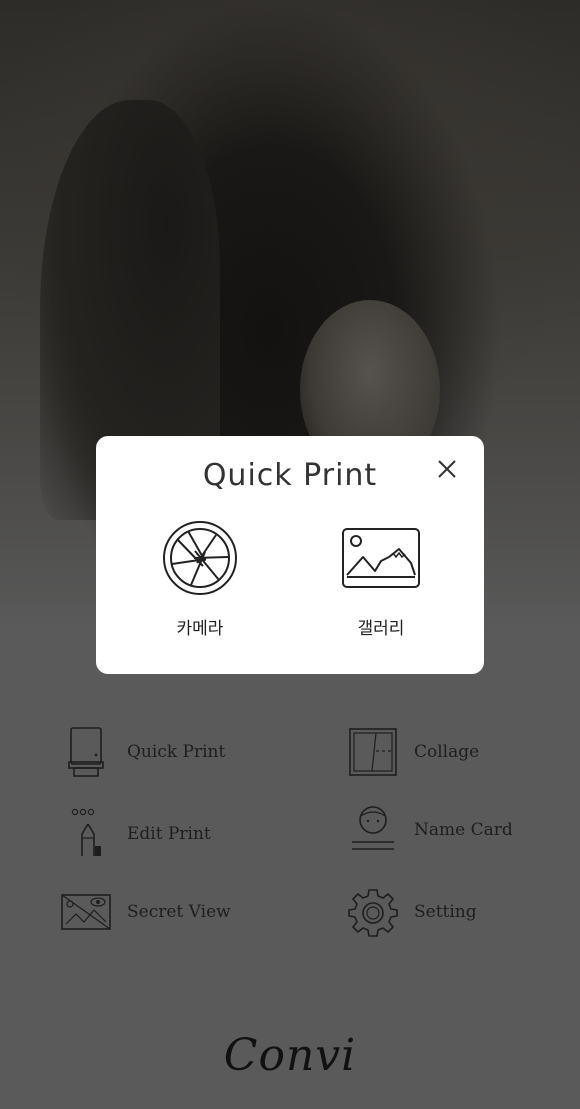 This screenshot has height=1109, width=580. What do you see at coordinates (200, 558) in the screenshot?
I see `camera-aperture-icon` at bounding box center [200, 558].